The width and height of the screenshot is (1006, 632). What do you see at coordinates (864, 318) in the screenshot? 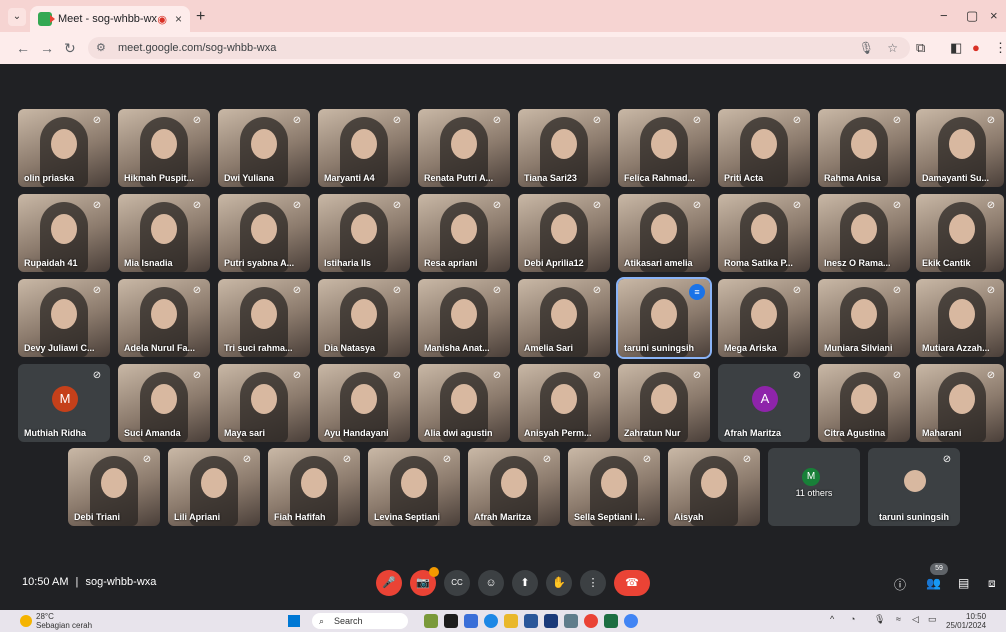
I see `participant-tile: ⊘ Muniara Silviani` at bounding box center [864, 318].